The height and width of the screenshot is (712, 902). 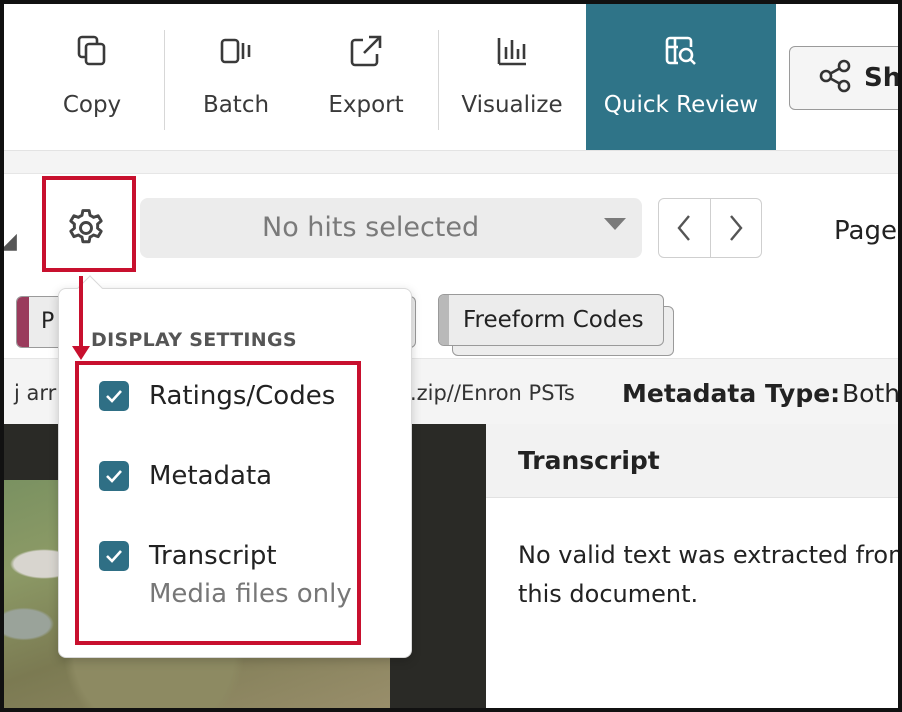 I want to click on share-button: Sh, so click(x=845, y=78).